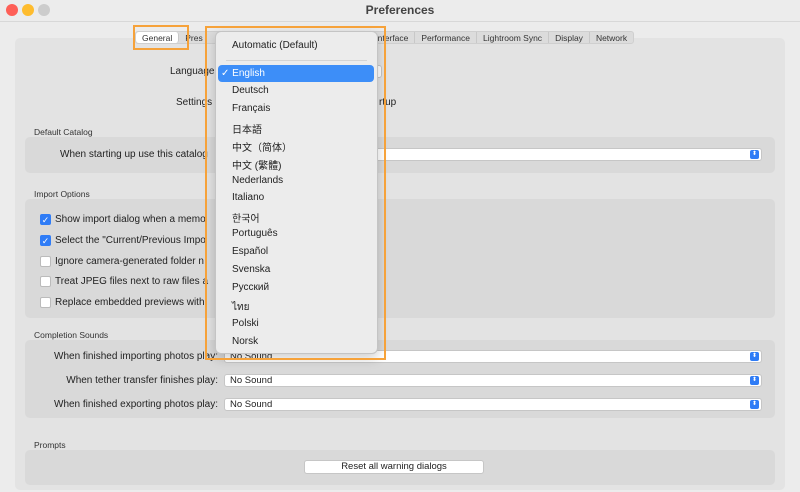  Describe the element at coordinates (513, 37) in the screenshot. I see `tab-lightroom-sync: Lightroom Sync` at that location.